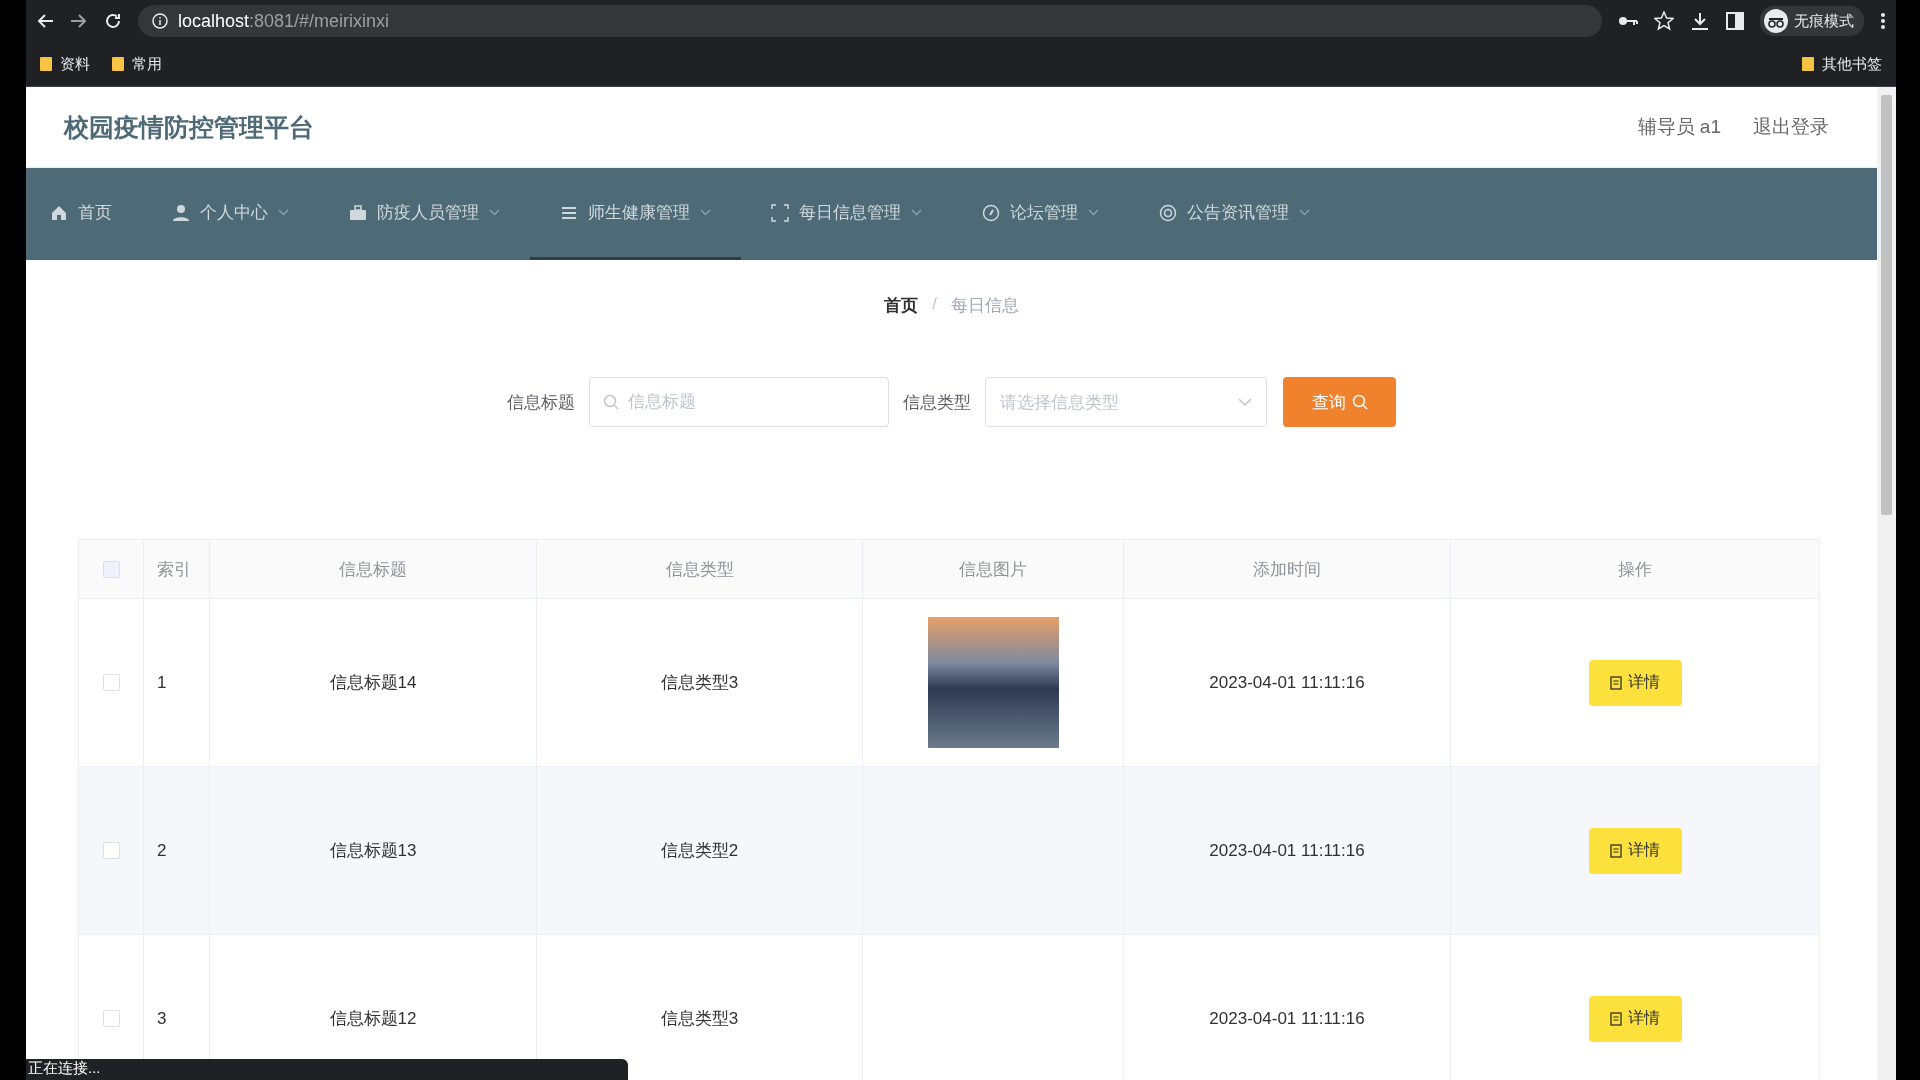 The width and height of the screenshot is (1920, 1080). What do you see at coordinates (635, 214) in the screenshot?
I see `nav-item: 师生健康管理` at bounding box center [635, 214].